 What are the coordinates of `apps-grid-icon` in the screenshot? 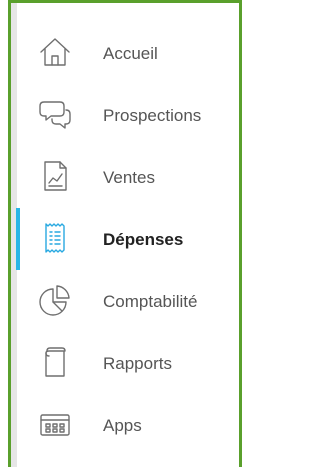 It's located at (55, 425).